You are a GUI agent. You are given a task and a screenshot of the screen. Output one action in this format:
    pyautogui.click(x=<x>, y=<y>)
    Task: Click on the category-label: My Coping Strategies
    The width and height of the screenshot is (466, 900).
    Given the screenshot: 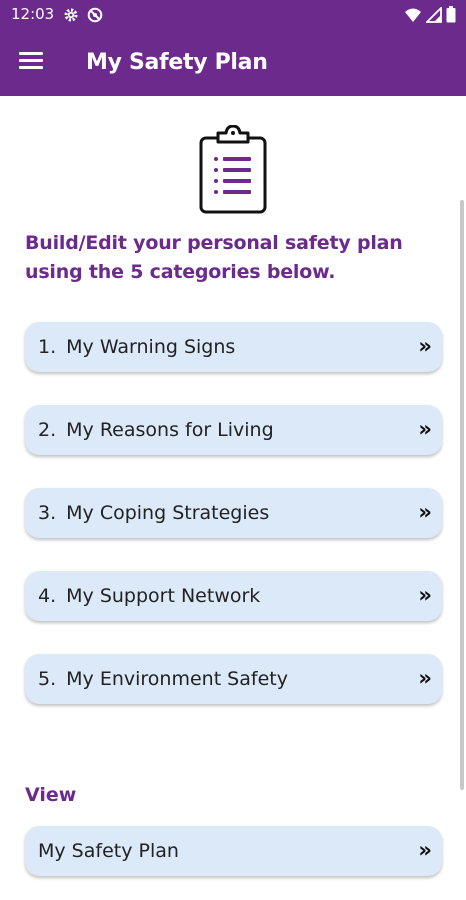 What is the action you would take?
    pyautogui.click(x=168, y=513)
    